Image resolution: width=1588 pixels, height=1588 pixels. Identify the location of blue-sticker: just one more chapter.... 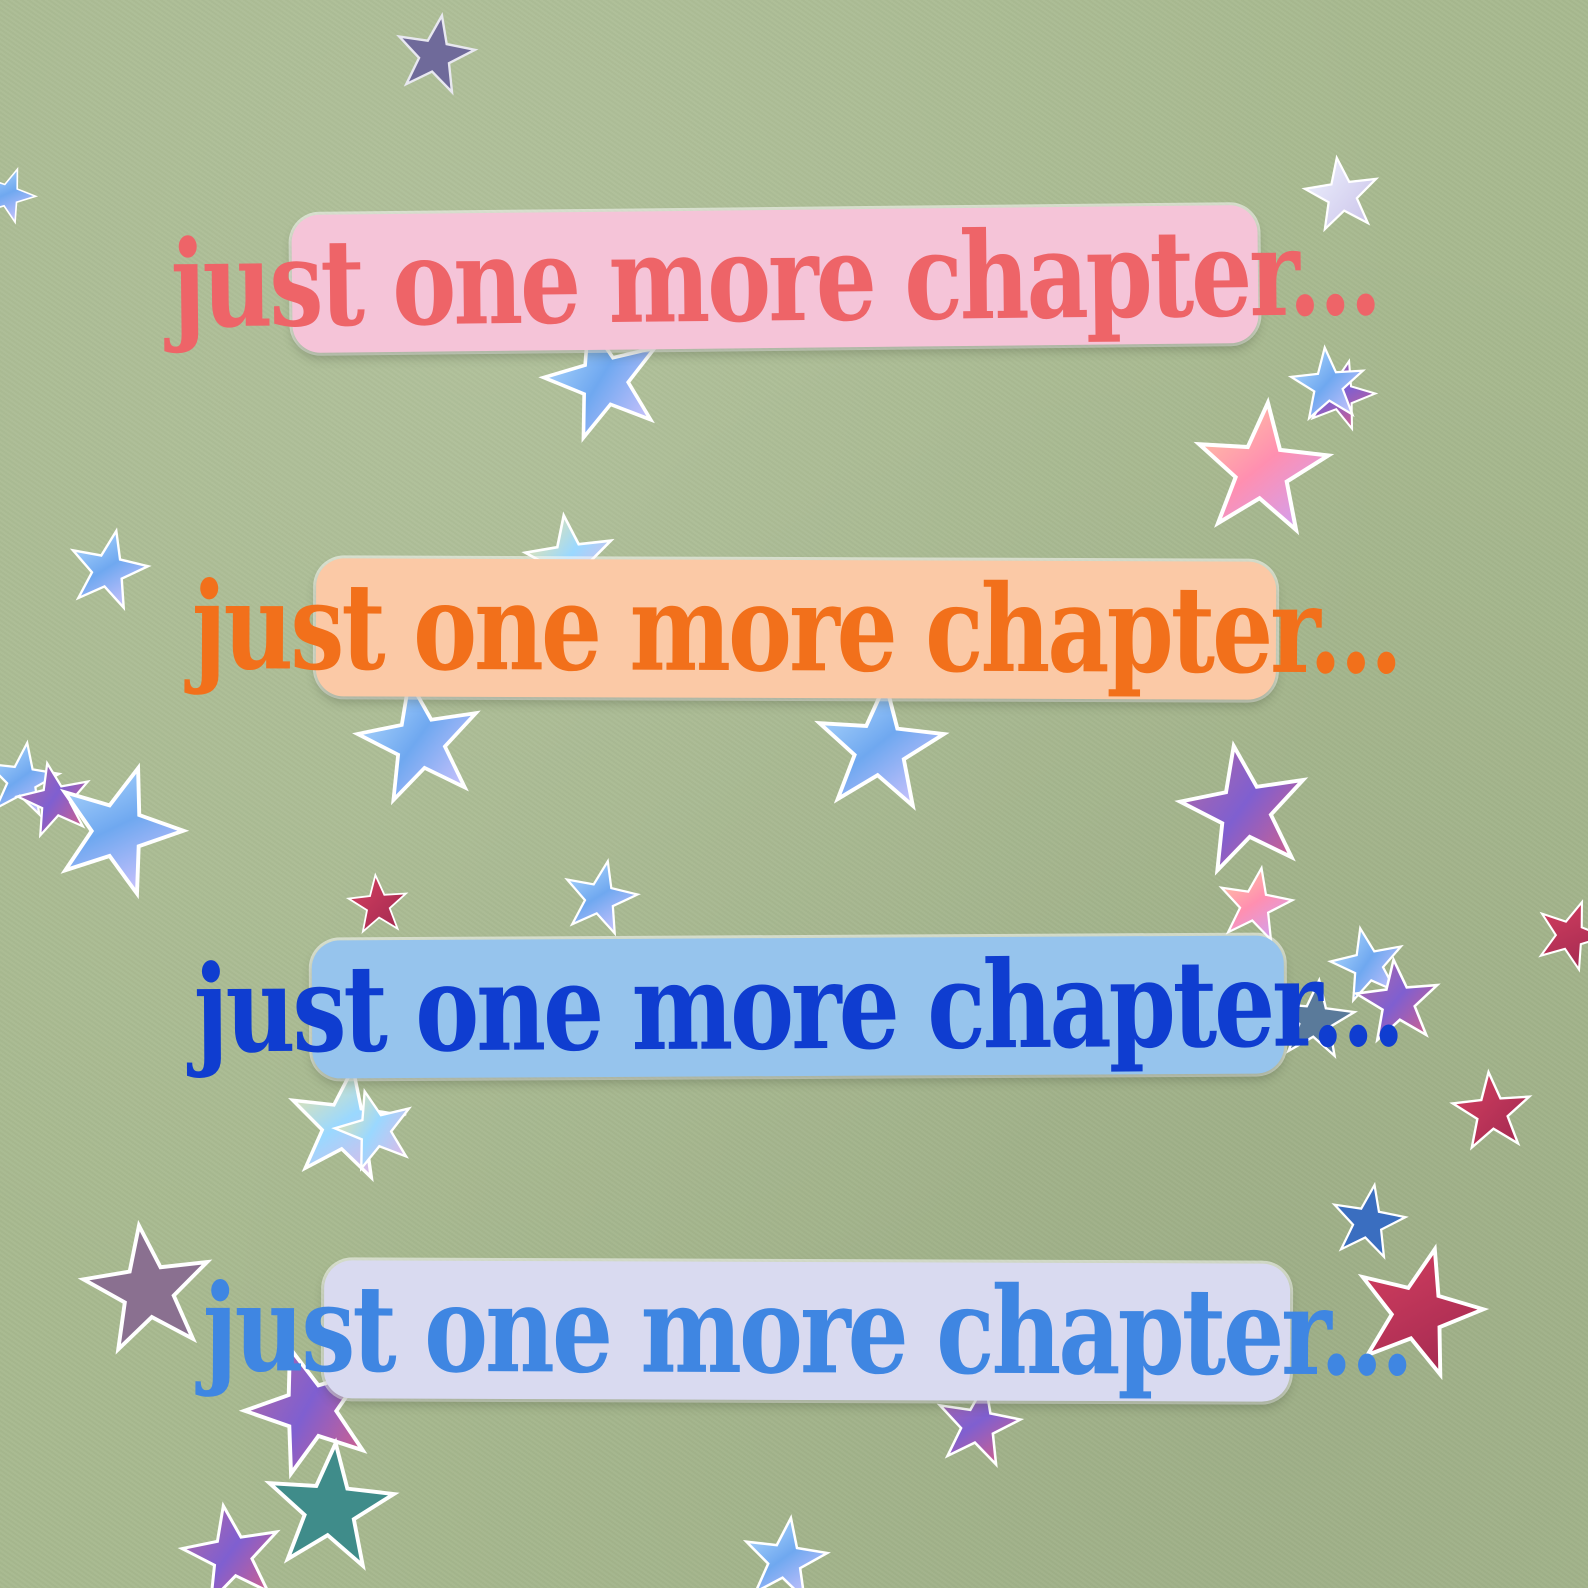
(797, 1007).